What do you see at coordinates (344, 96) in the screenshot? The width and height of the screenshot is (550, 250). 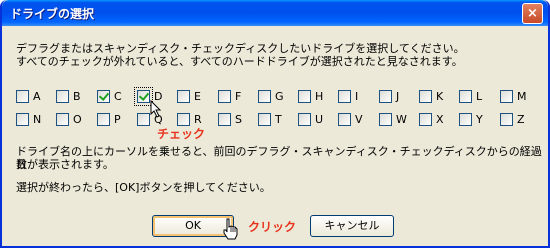 I see `drive-checkbox-i` at bounding box center [344, 96].